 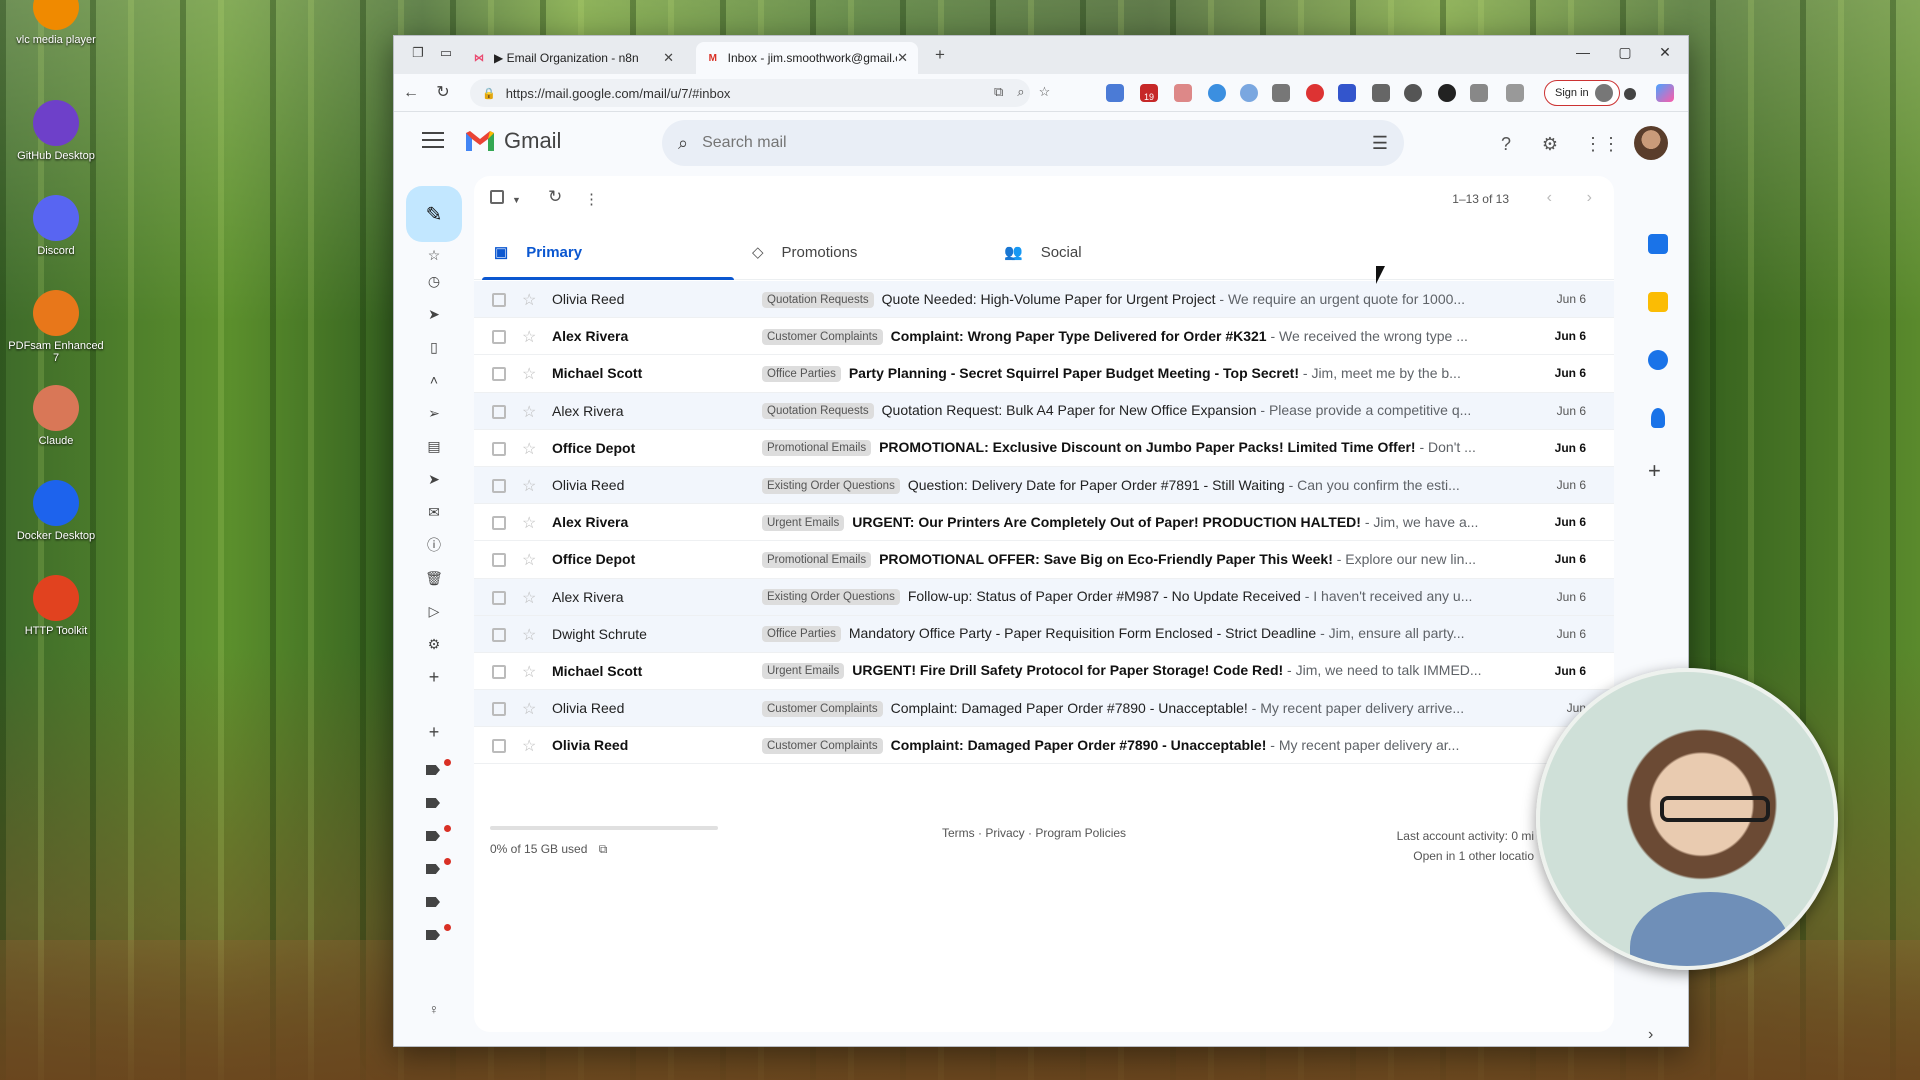 I want to click on less-chevron-icon: ˄, so click(x=434, y=380).